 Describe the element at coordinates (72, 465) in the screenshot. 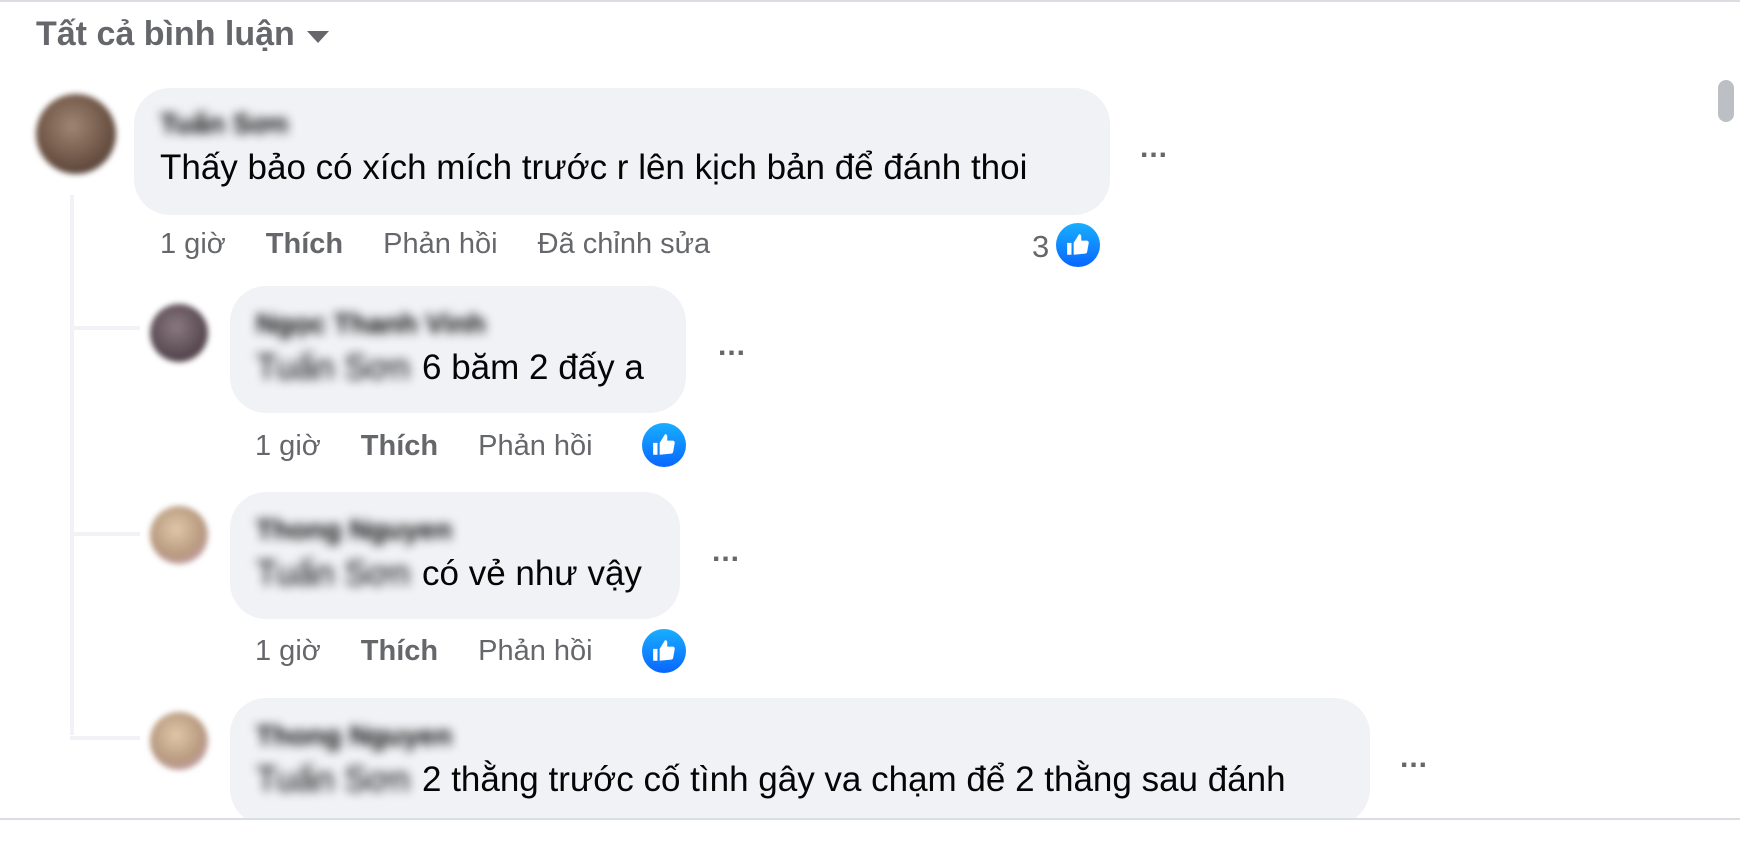

I see `thread-line` at that location.